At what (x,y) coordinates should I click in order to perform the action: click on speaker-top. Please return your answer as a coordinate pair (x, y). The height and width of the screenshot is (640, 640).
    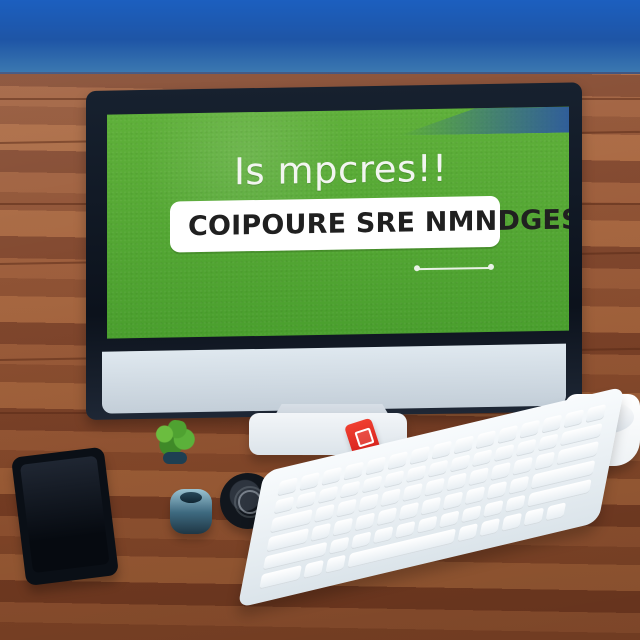
    Looking at the image, I should click on (191, 497).